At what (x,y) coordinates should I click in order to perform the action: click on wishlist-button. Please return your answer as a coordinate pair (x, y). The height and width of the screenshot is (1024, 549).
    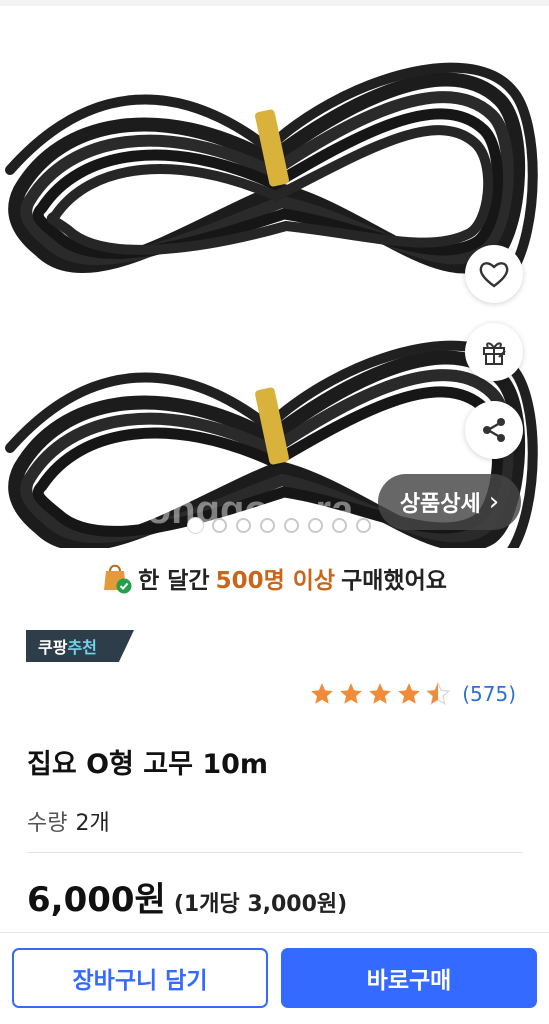
    Looking at the image, I should click on (494, 274).